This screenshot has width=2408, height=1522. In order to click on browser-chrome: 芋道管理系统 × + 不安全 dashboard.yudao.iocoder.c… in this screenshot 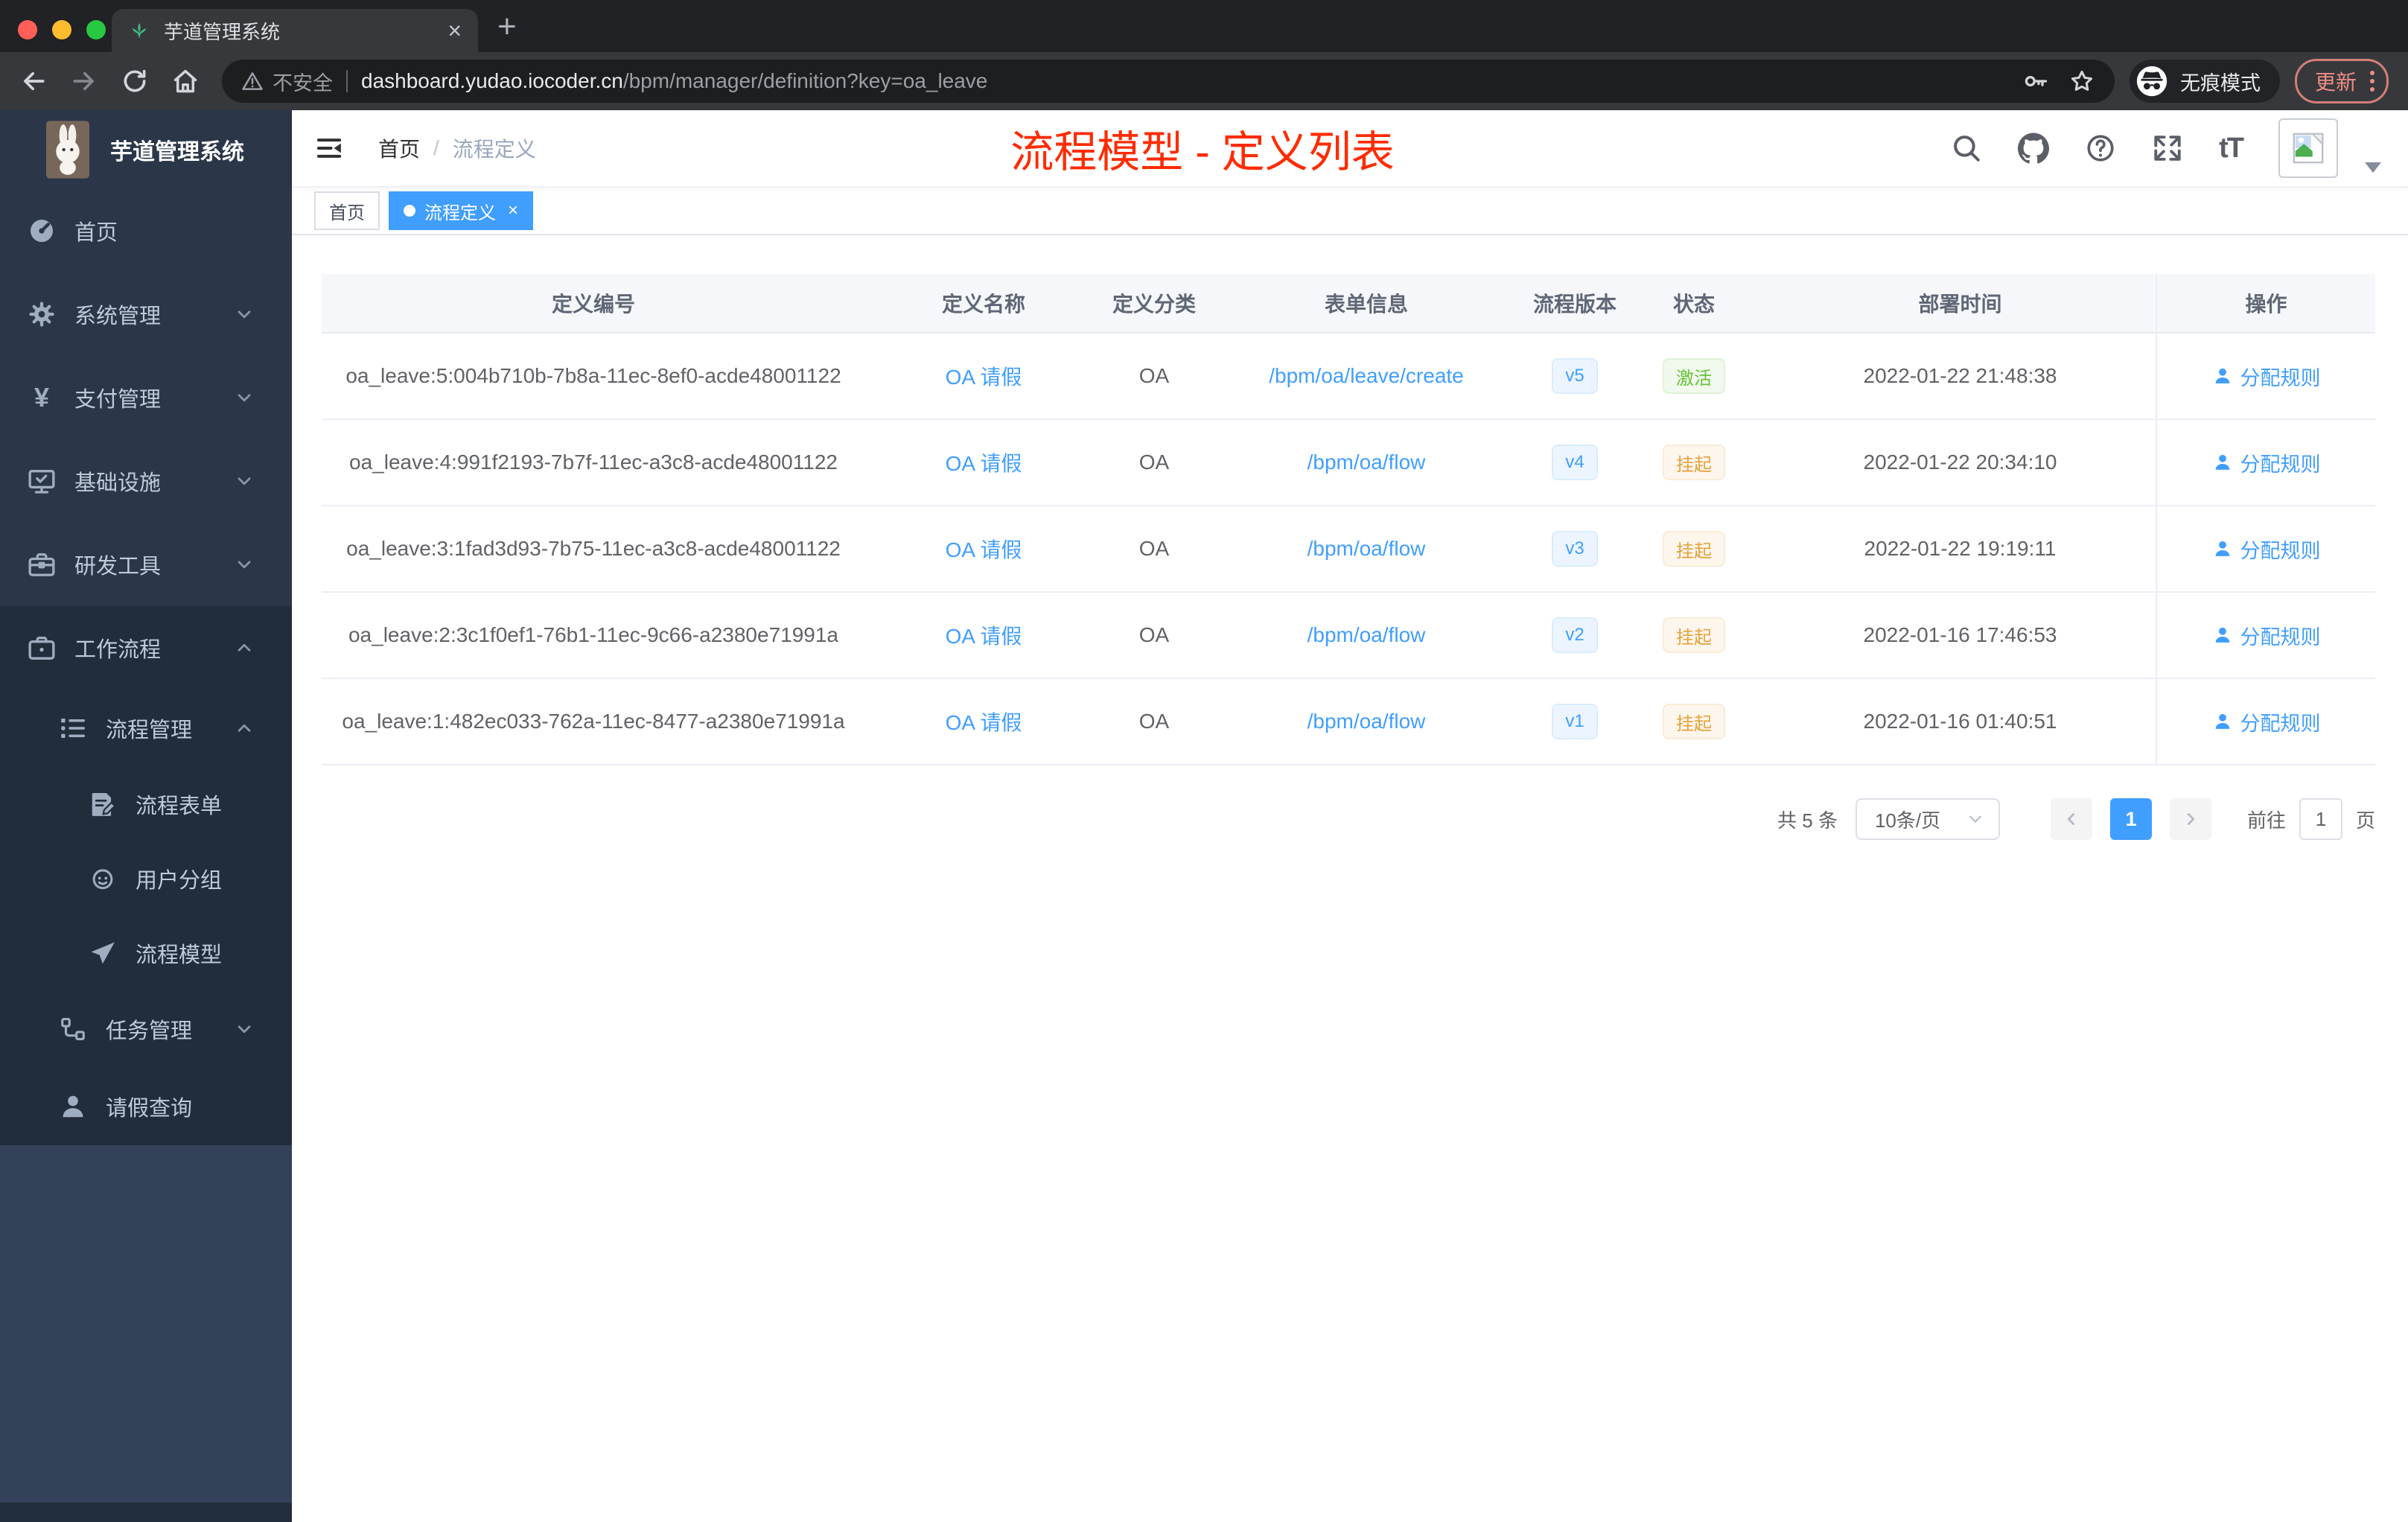, I will do `click(1204, 55)`.